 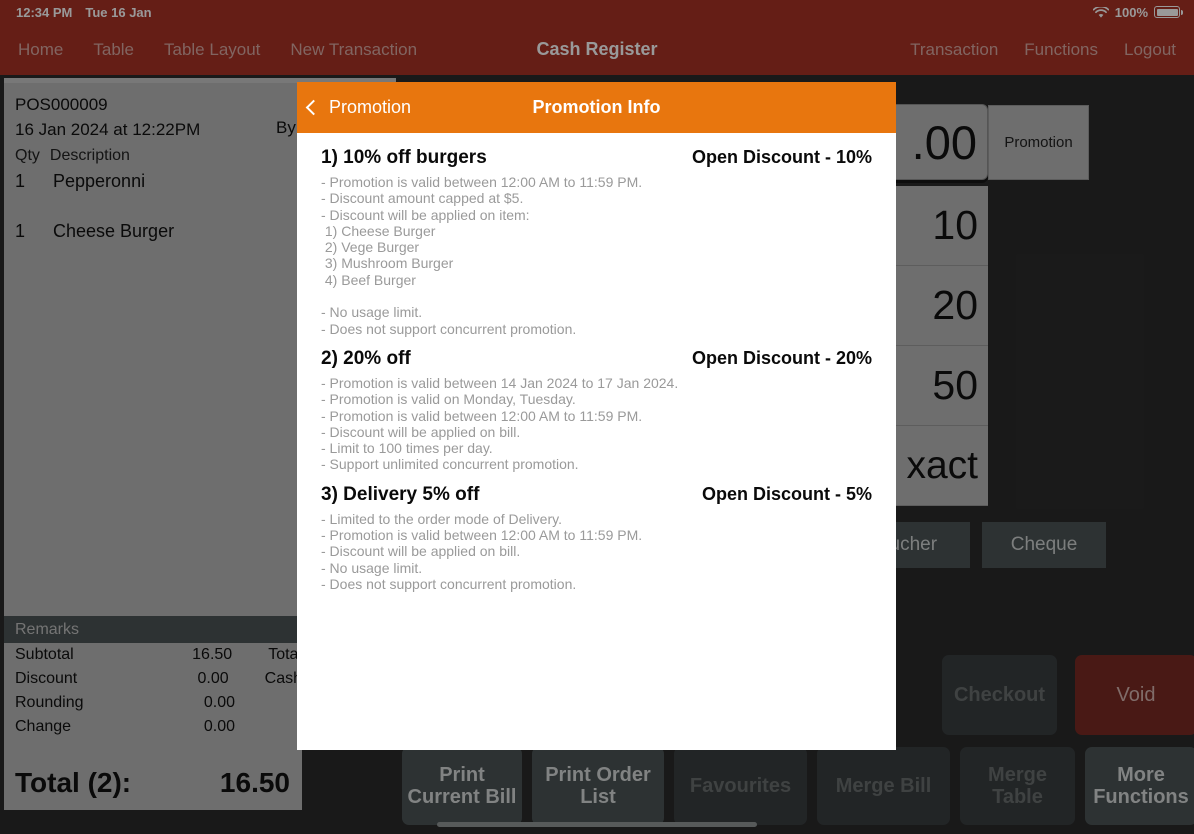 What do you see at coordinates (781, 157) in the screenshot?
I see `promotion-discount-type: Open Discount - 10%` at bounding box center [781, 157].